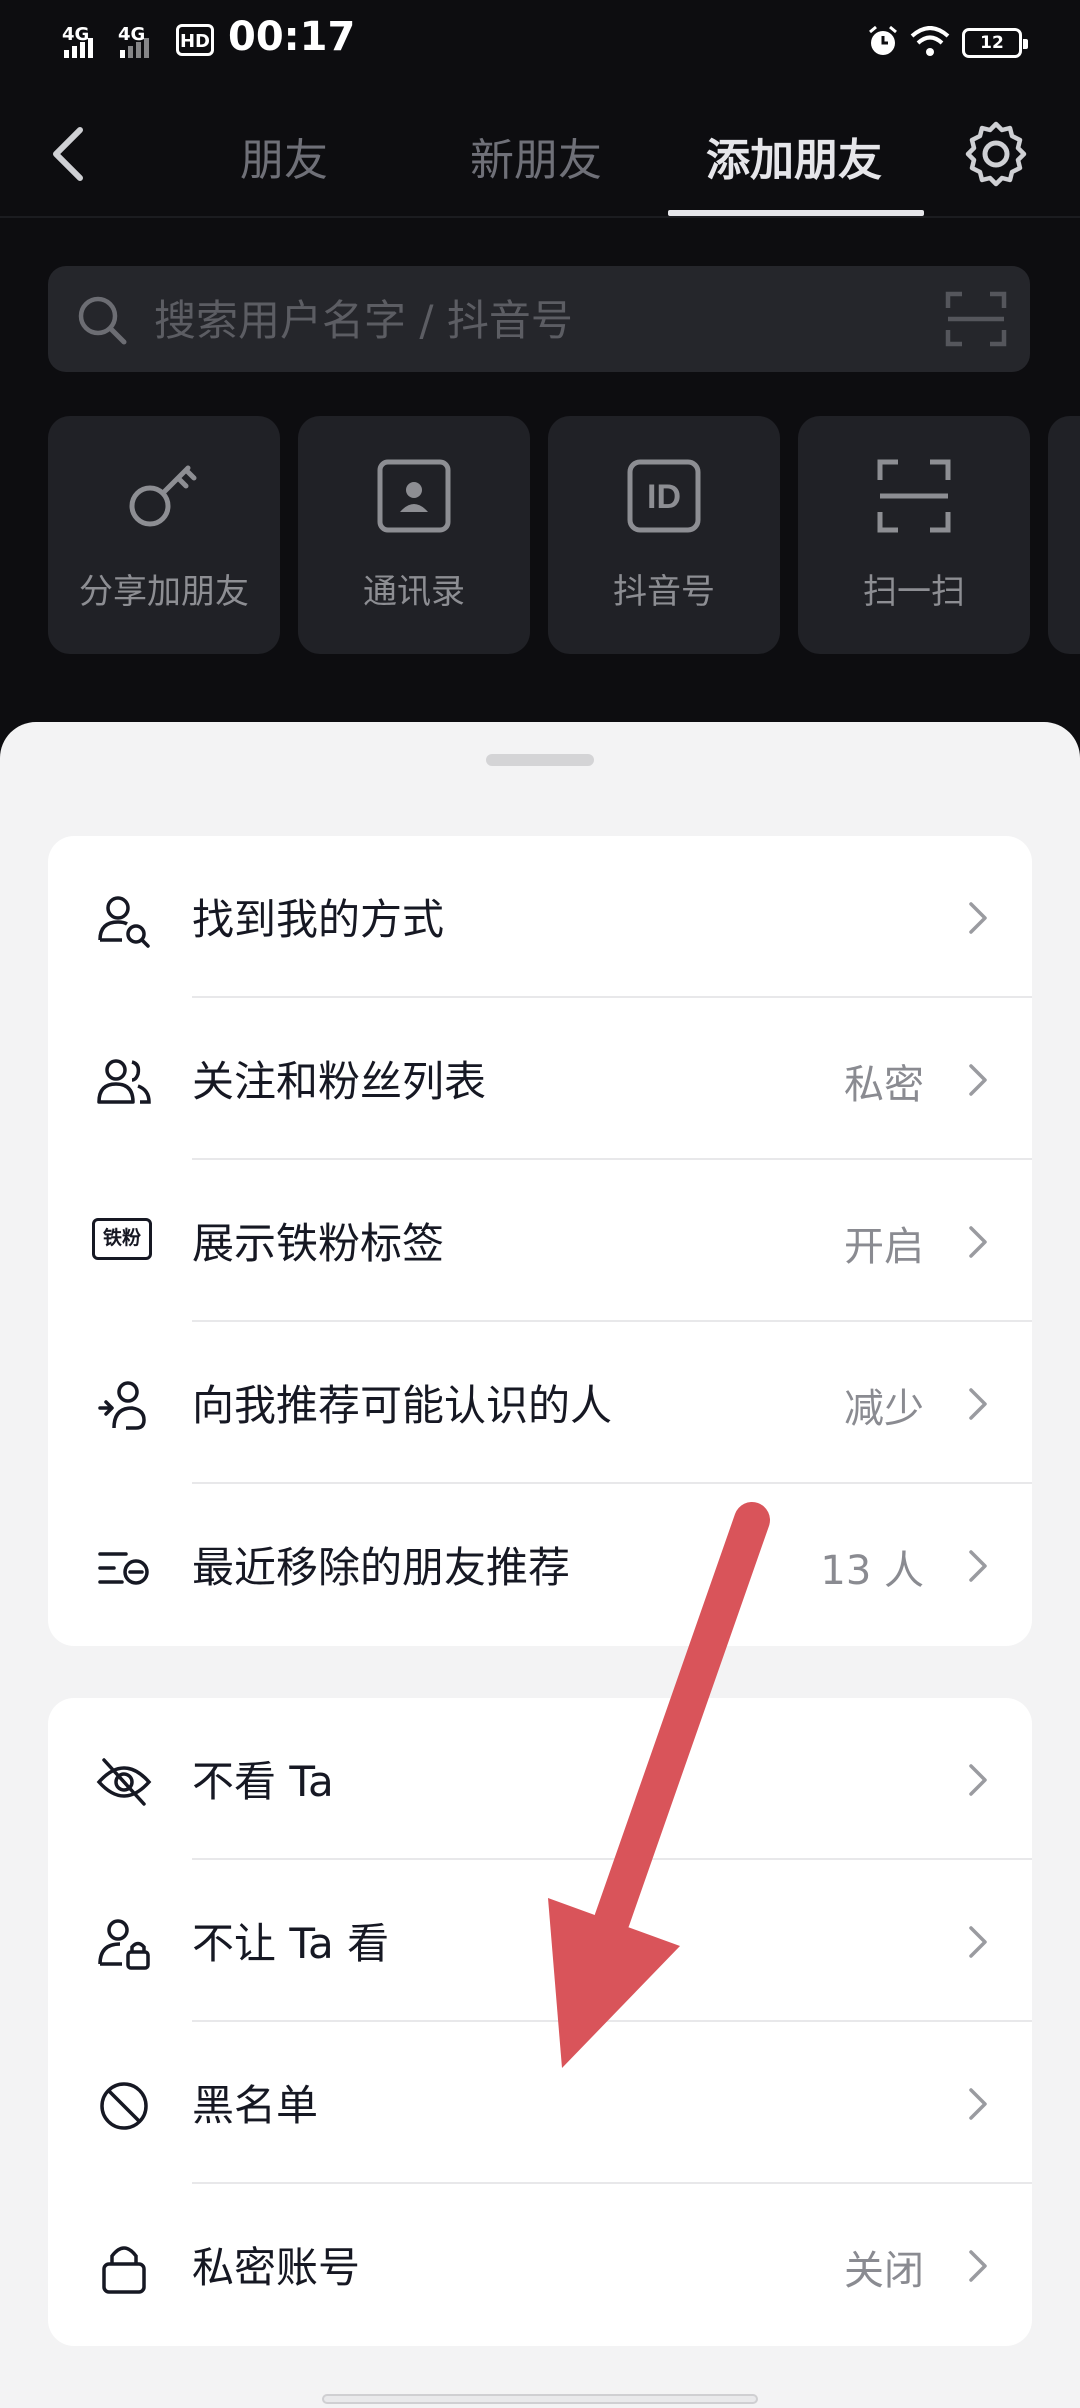  I want to click on setting-private-account: 私密账号 关闭, so click(540, 2265).